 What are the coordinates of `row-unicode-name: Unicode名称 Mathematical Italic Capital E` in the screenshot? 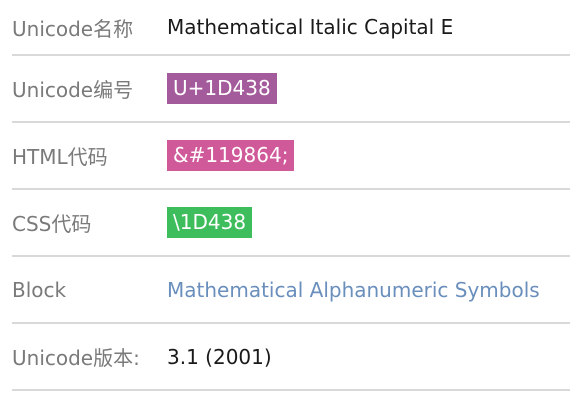 It's located at (291, 27).